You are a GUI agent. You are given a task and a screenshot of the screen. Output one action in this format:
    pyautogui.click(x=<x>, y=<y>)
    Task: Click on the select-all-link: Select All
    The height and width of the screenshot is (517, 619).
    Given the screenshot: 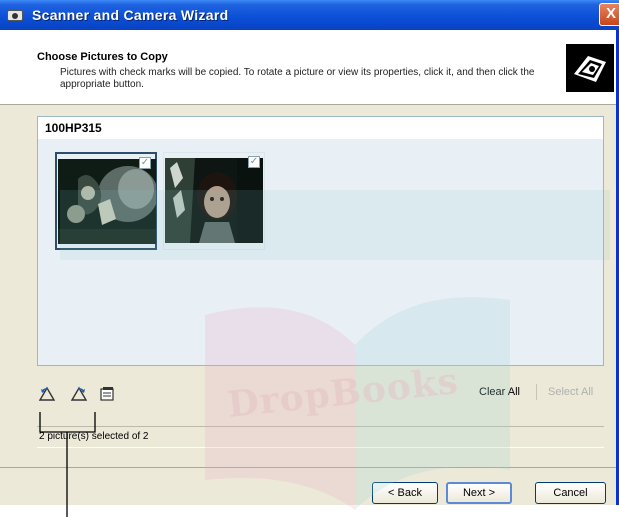 What is the action you would take?
    pyautogui.click(x=570, y=392)
    